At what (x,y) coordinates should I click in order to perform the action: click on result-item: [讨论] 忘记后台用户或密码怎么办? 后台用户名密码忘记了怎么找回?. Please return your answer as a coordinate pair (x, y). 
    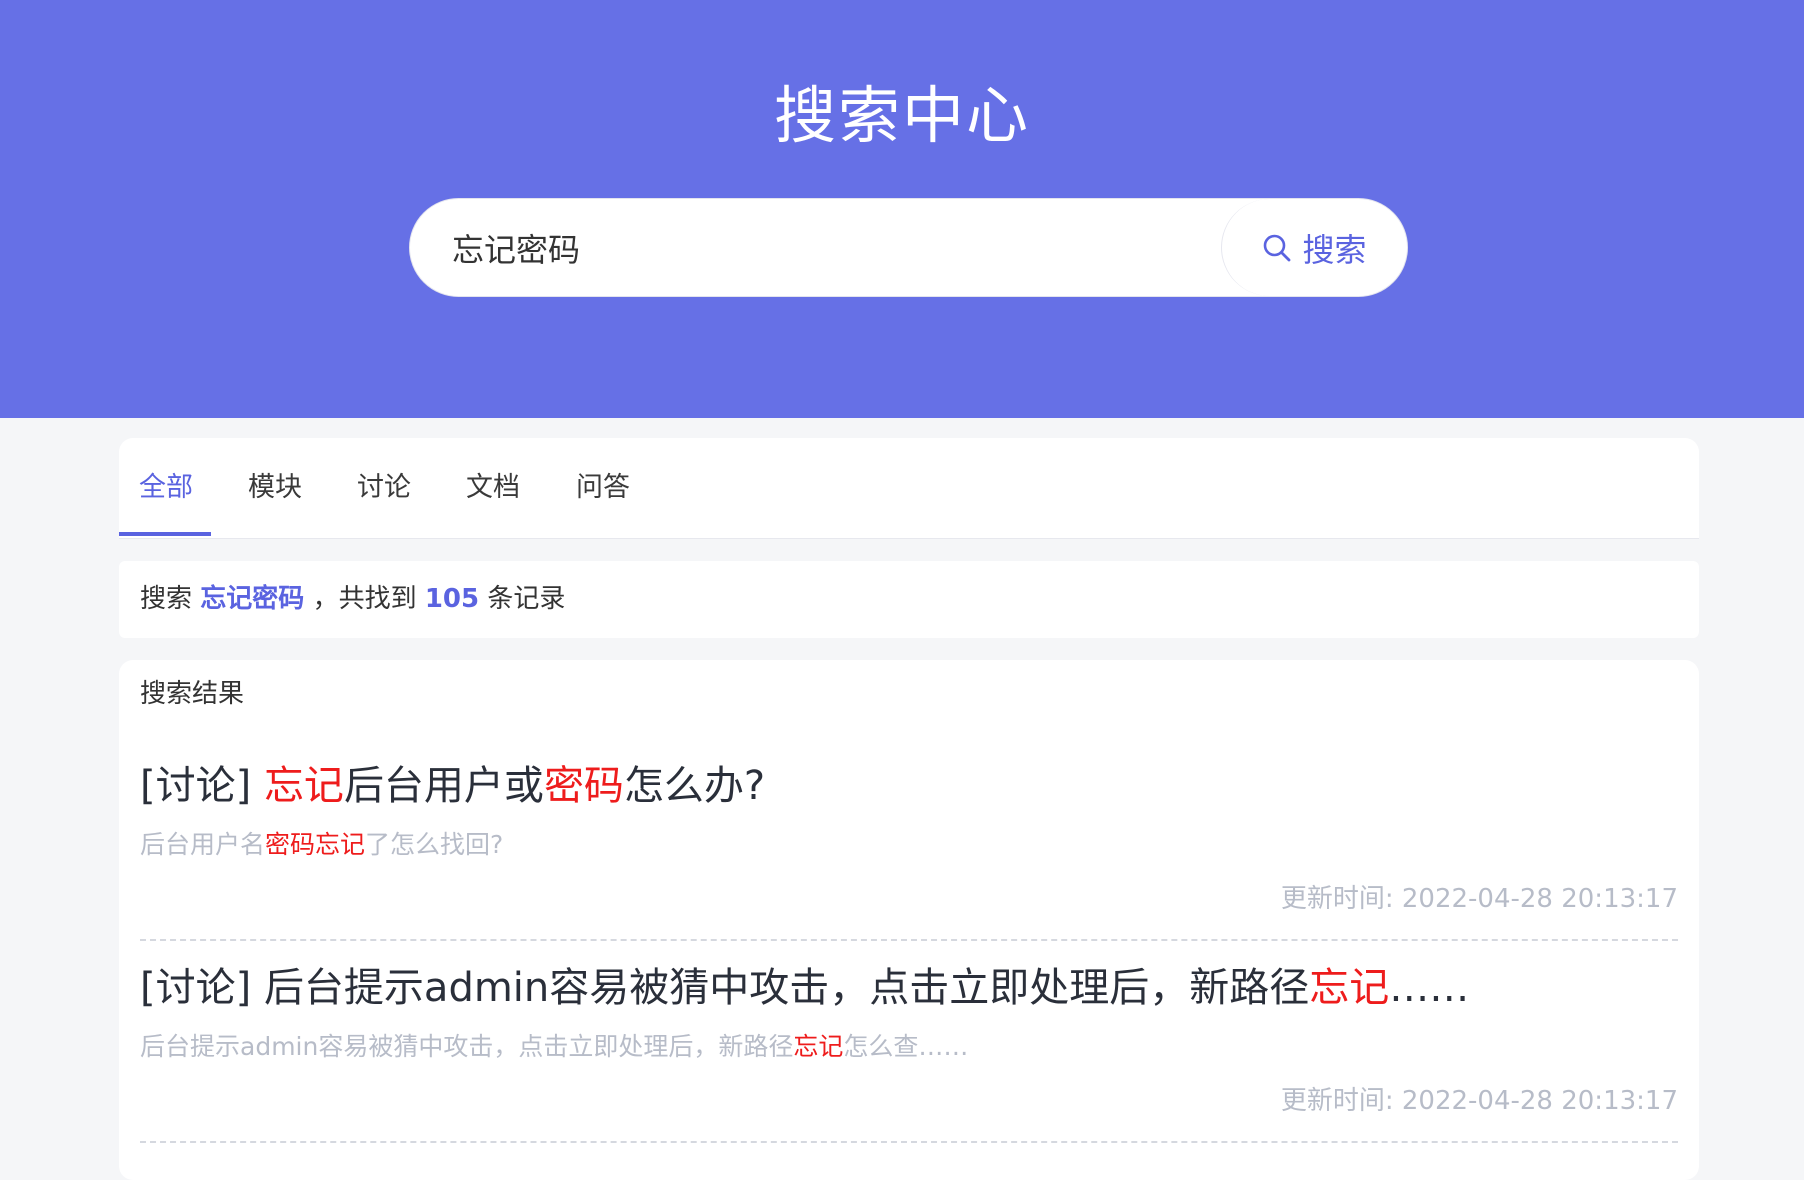
    Looking at the image, I should click on (909, 819).